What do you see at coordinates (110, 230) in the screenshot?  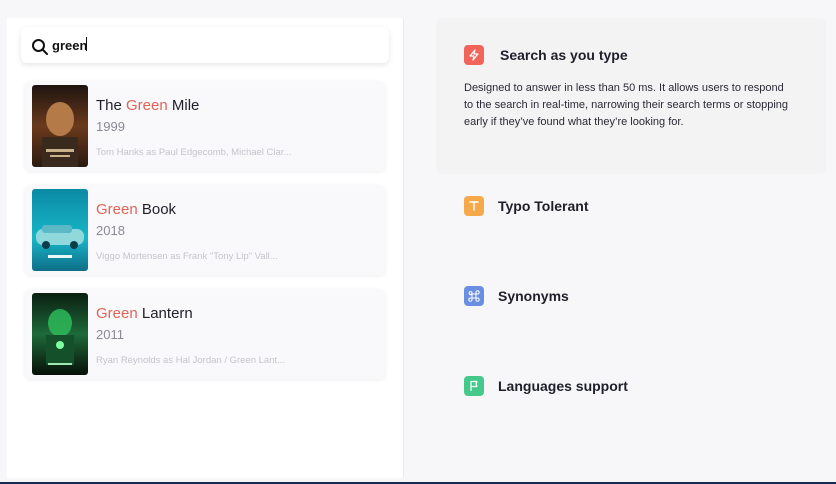 I see `result-year: 2018` at bounding box center [110, 230].